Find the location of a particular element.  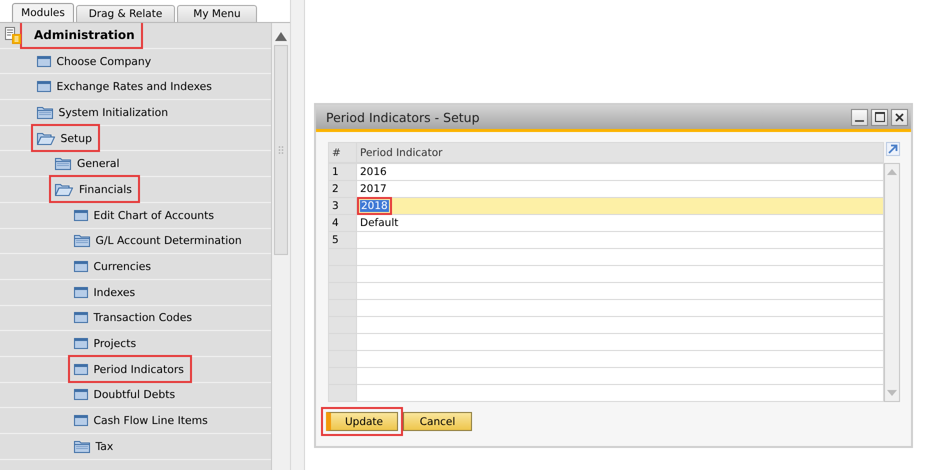

close-icon is located at coordinates (899, 117).